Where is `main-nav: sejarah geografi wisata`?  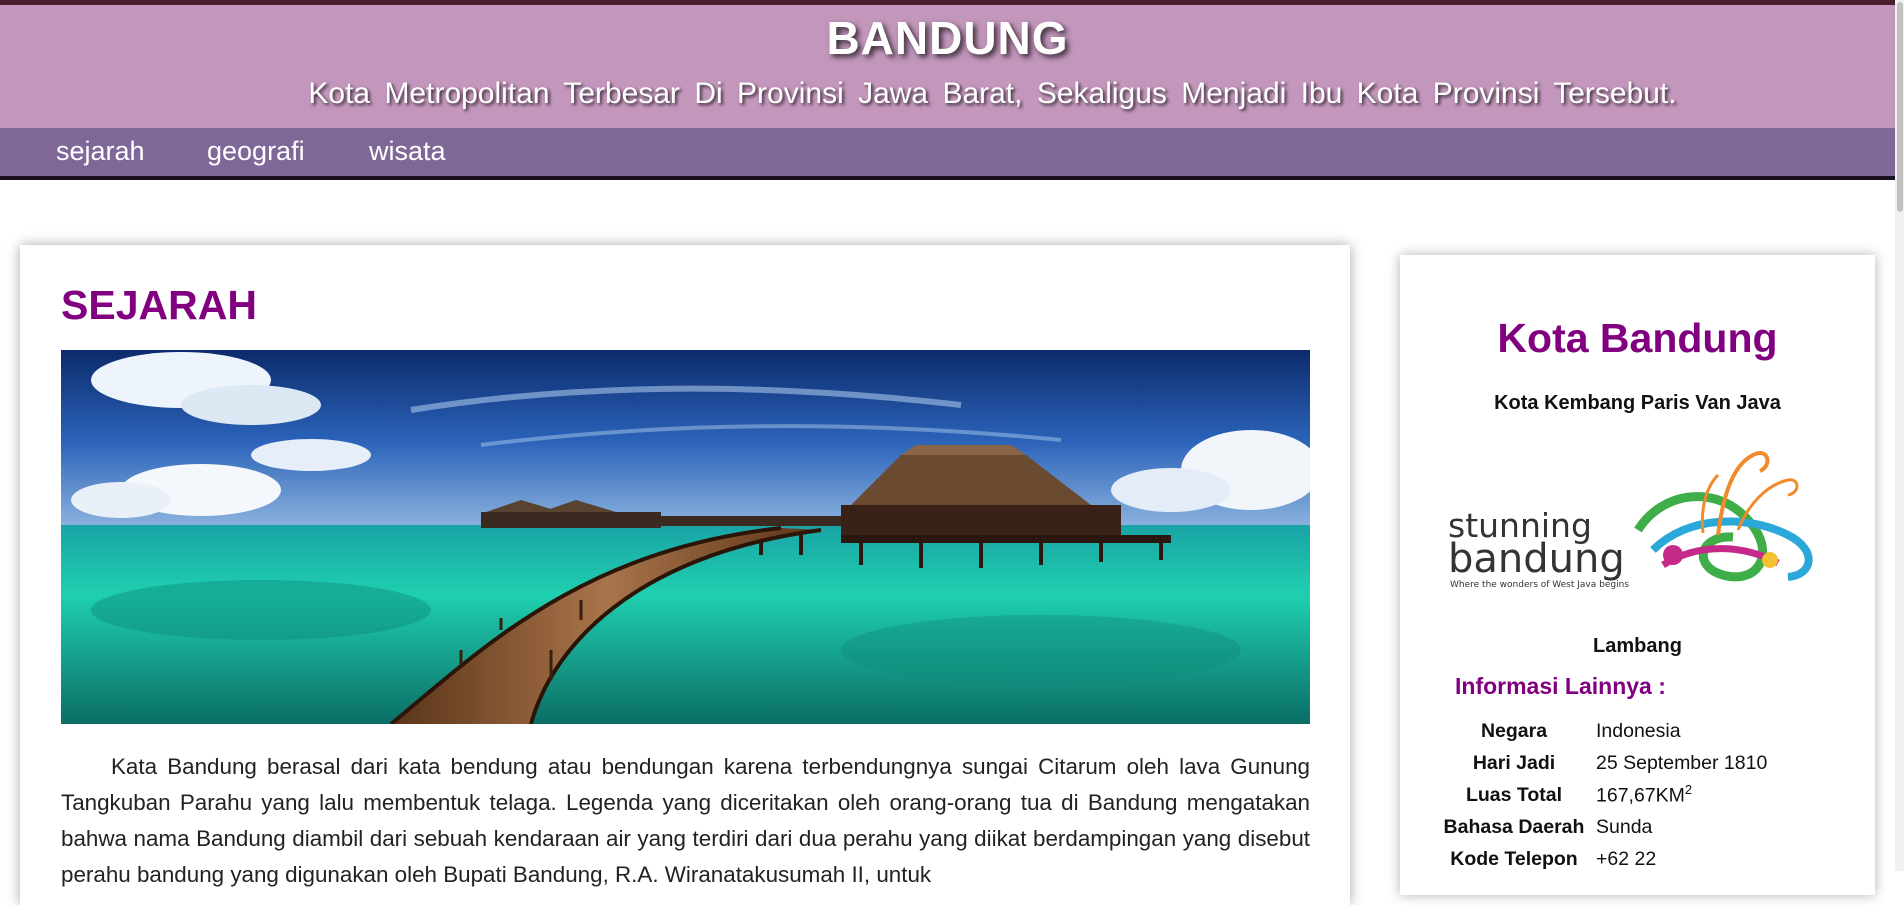 main-nav: sejarah geografi wisata is located at coordinates (947, 154).